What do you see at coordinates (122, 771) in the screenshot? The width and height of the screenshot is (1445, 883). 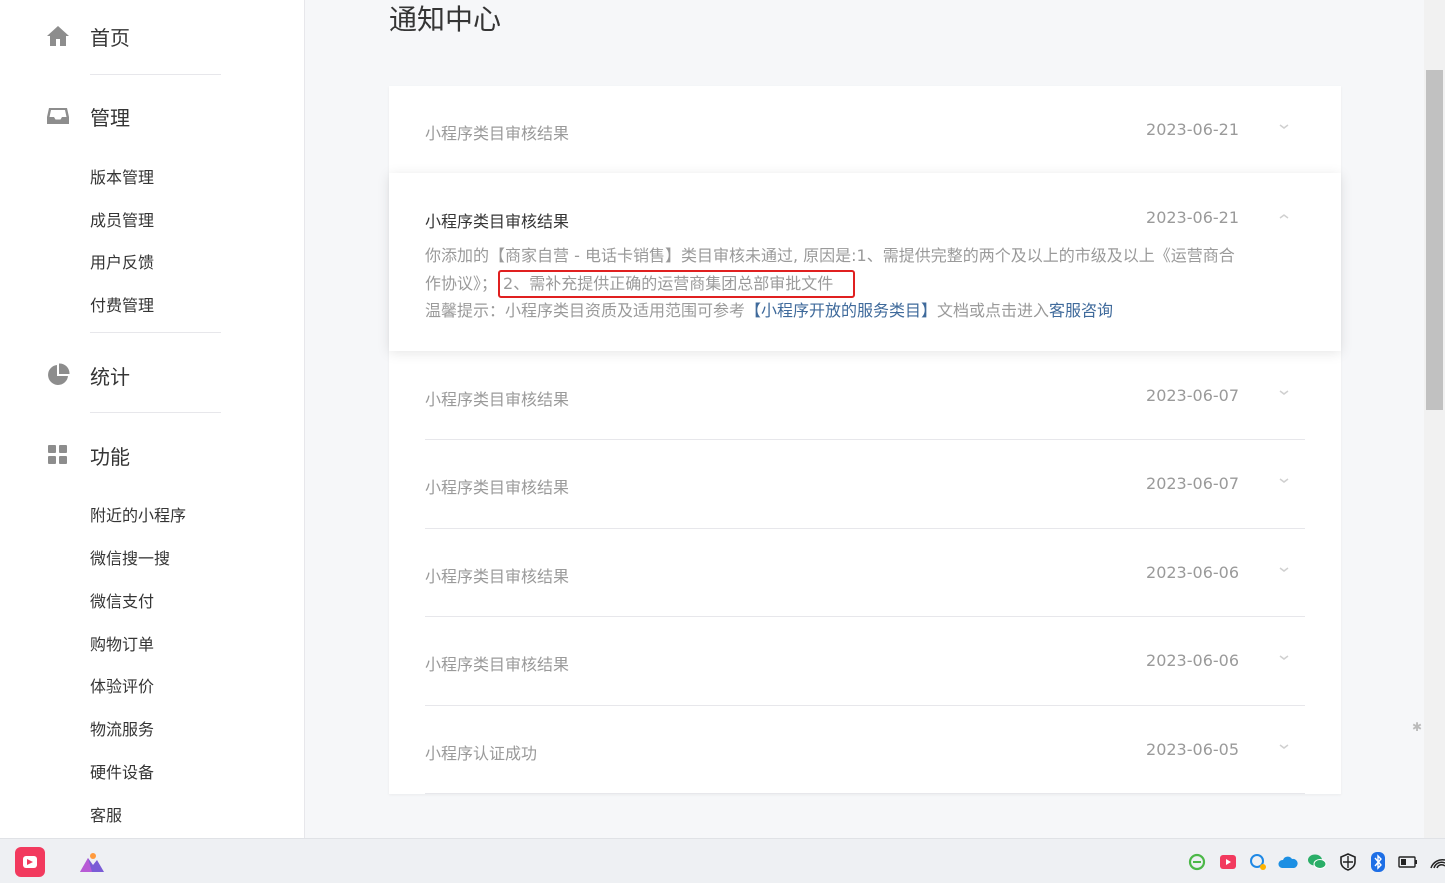 I see `sidebar-item-hardware: 硬件设备` at bounding box center [122, 771].